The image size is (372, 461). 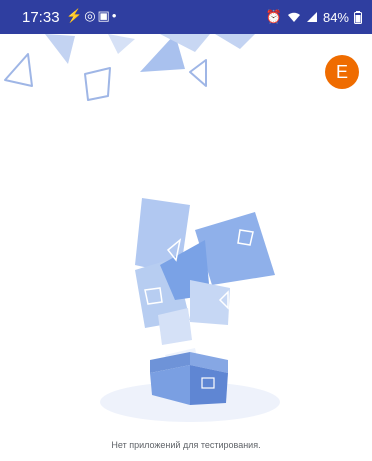 I want to click on profile-avatar: E, so click(x=342, y=72).